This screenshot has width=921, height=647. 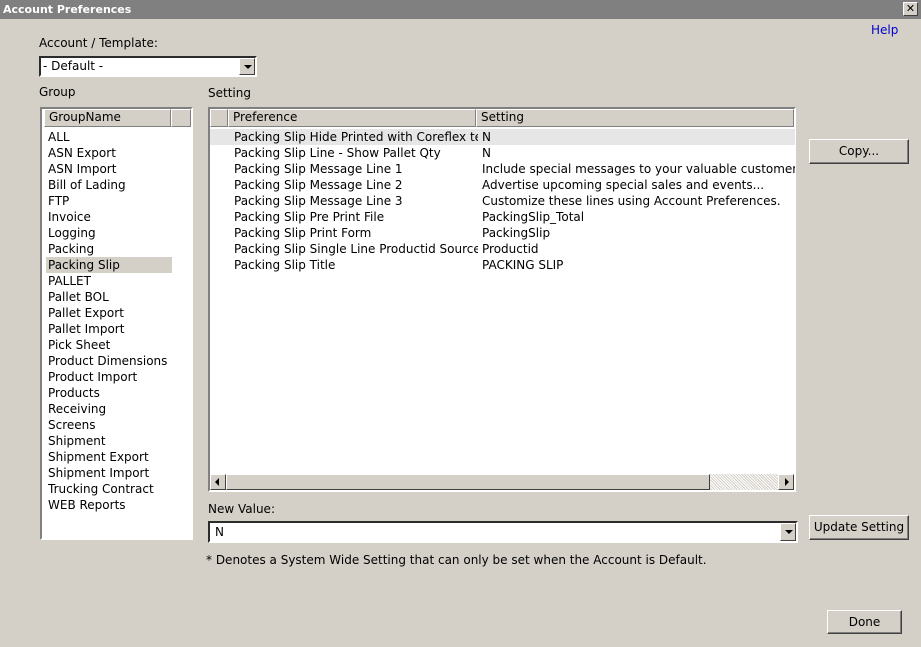 I want to click on scrollbar-track, so click(x=744, y=482).